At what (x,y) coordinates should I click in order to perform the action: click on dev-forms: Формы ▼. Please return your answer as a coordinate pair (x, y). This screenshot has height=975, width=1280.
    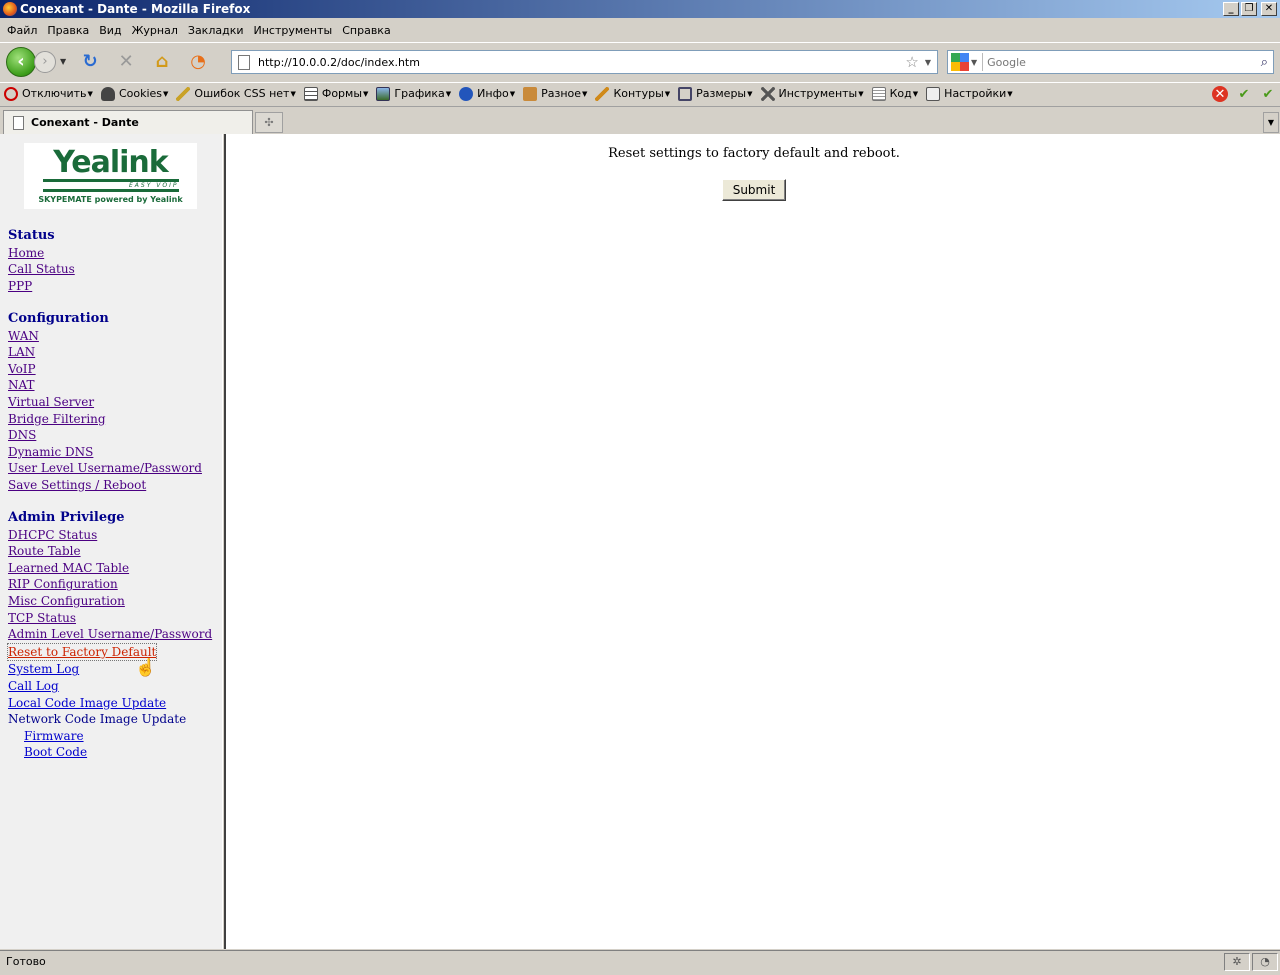
    Looking at the image, I should click on (335, 93).